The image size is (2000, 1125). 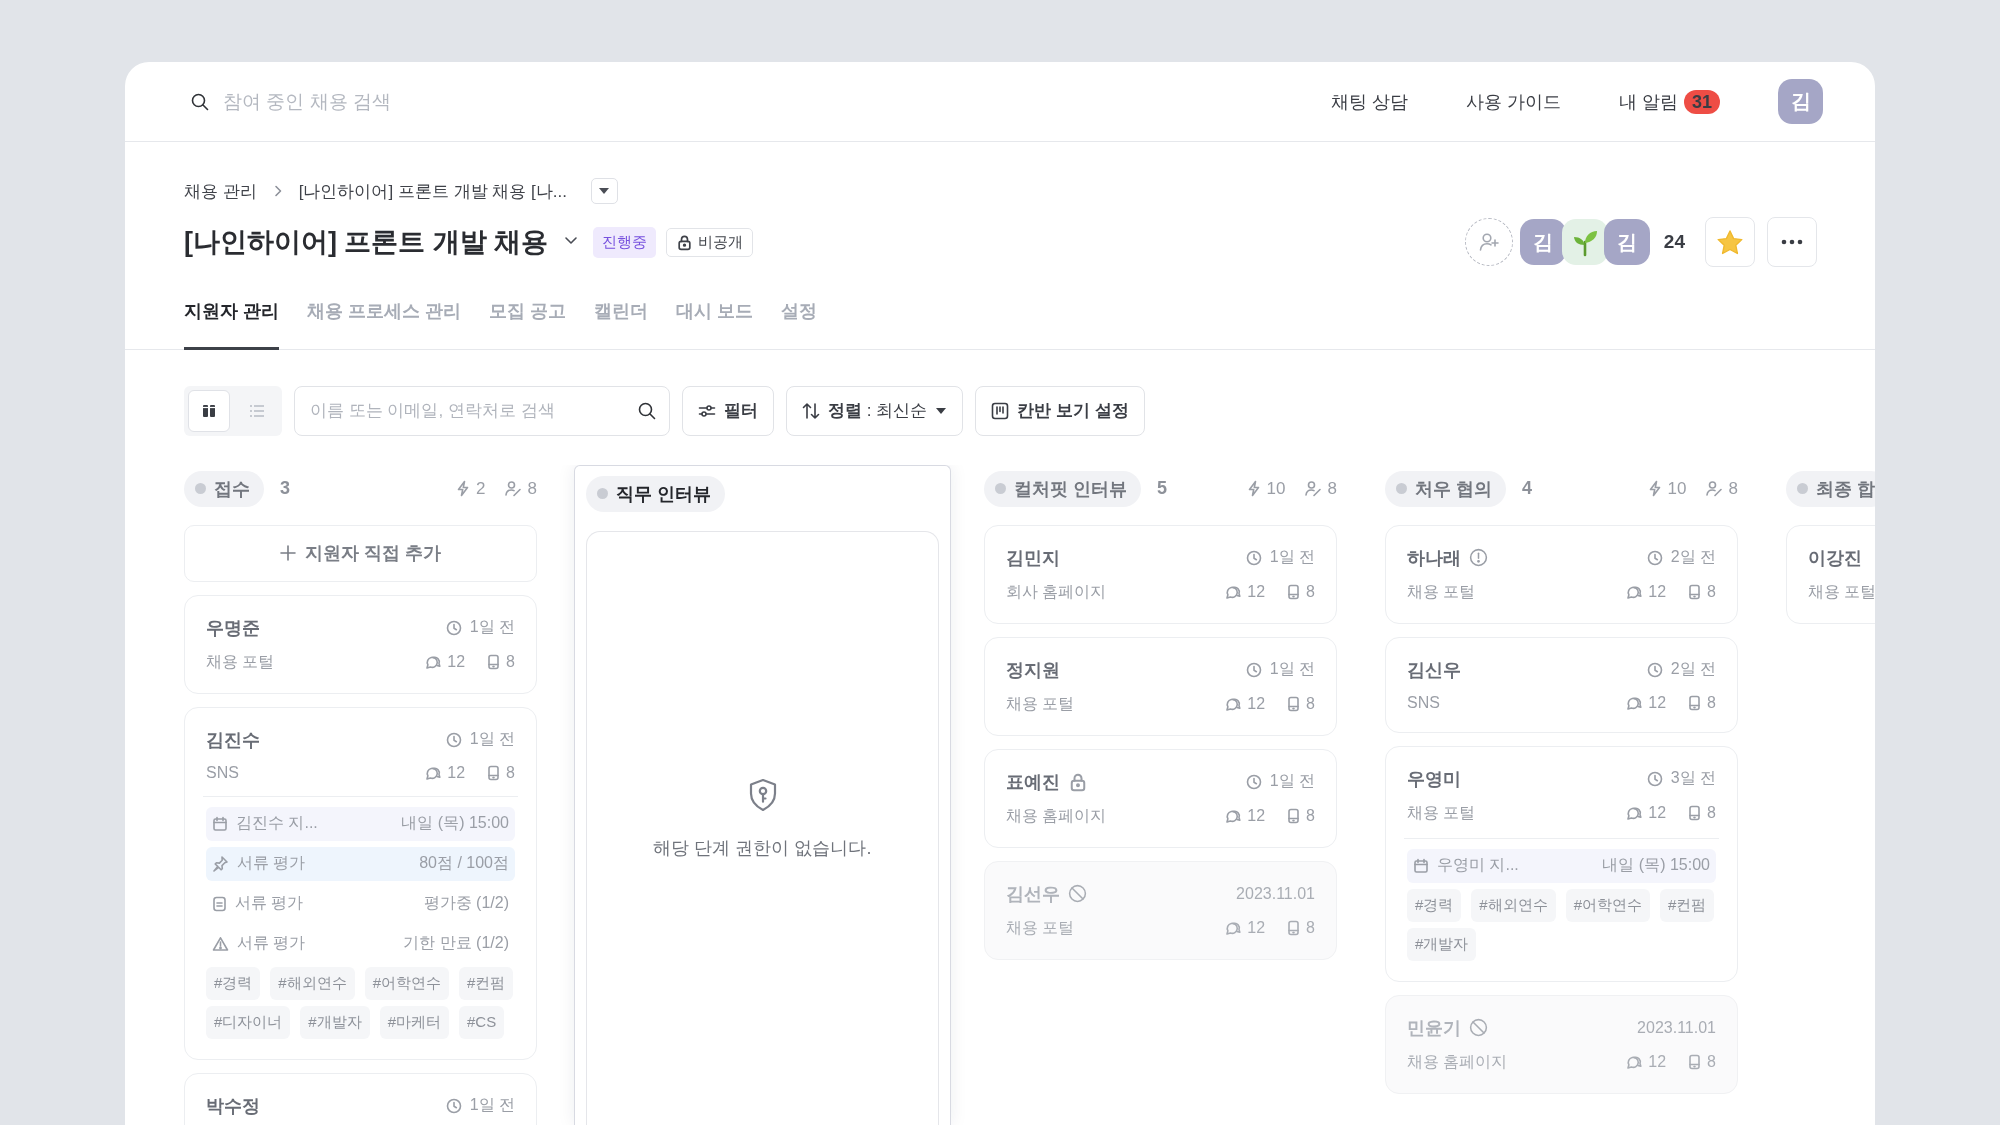 What do you see at coordinates (624, 242) in the screenshot?
I see `status-badge: 진행중` at bounding box center [624, 242].